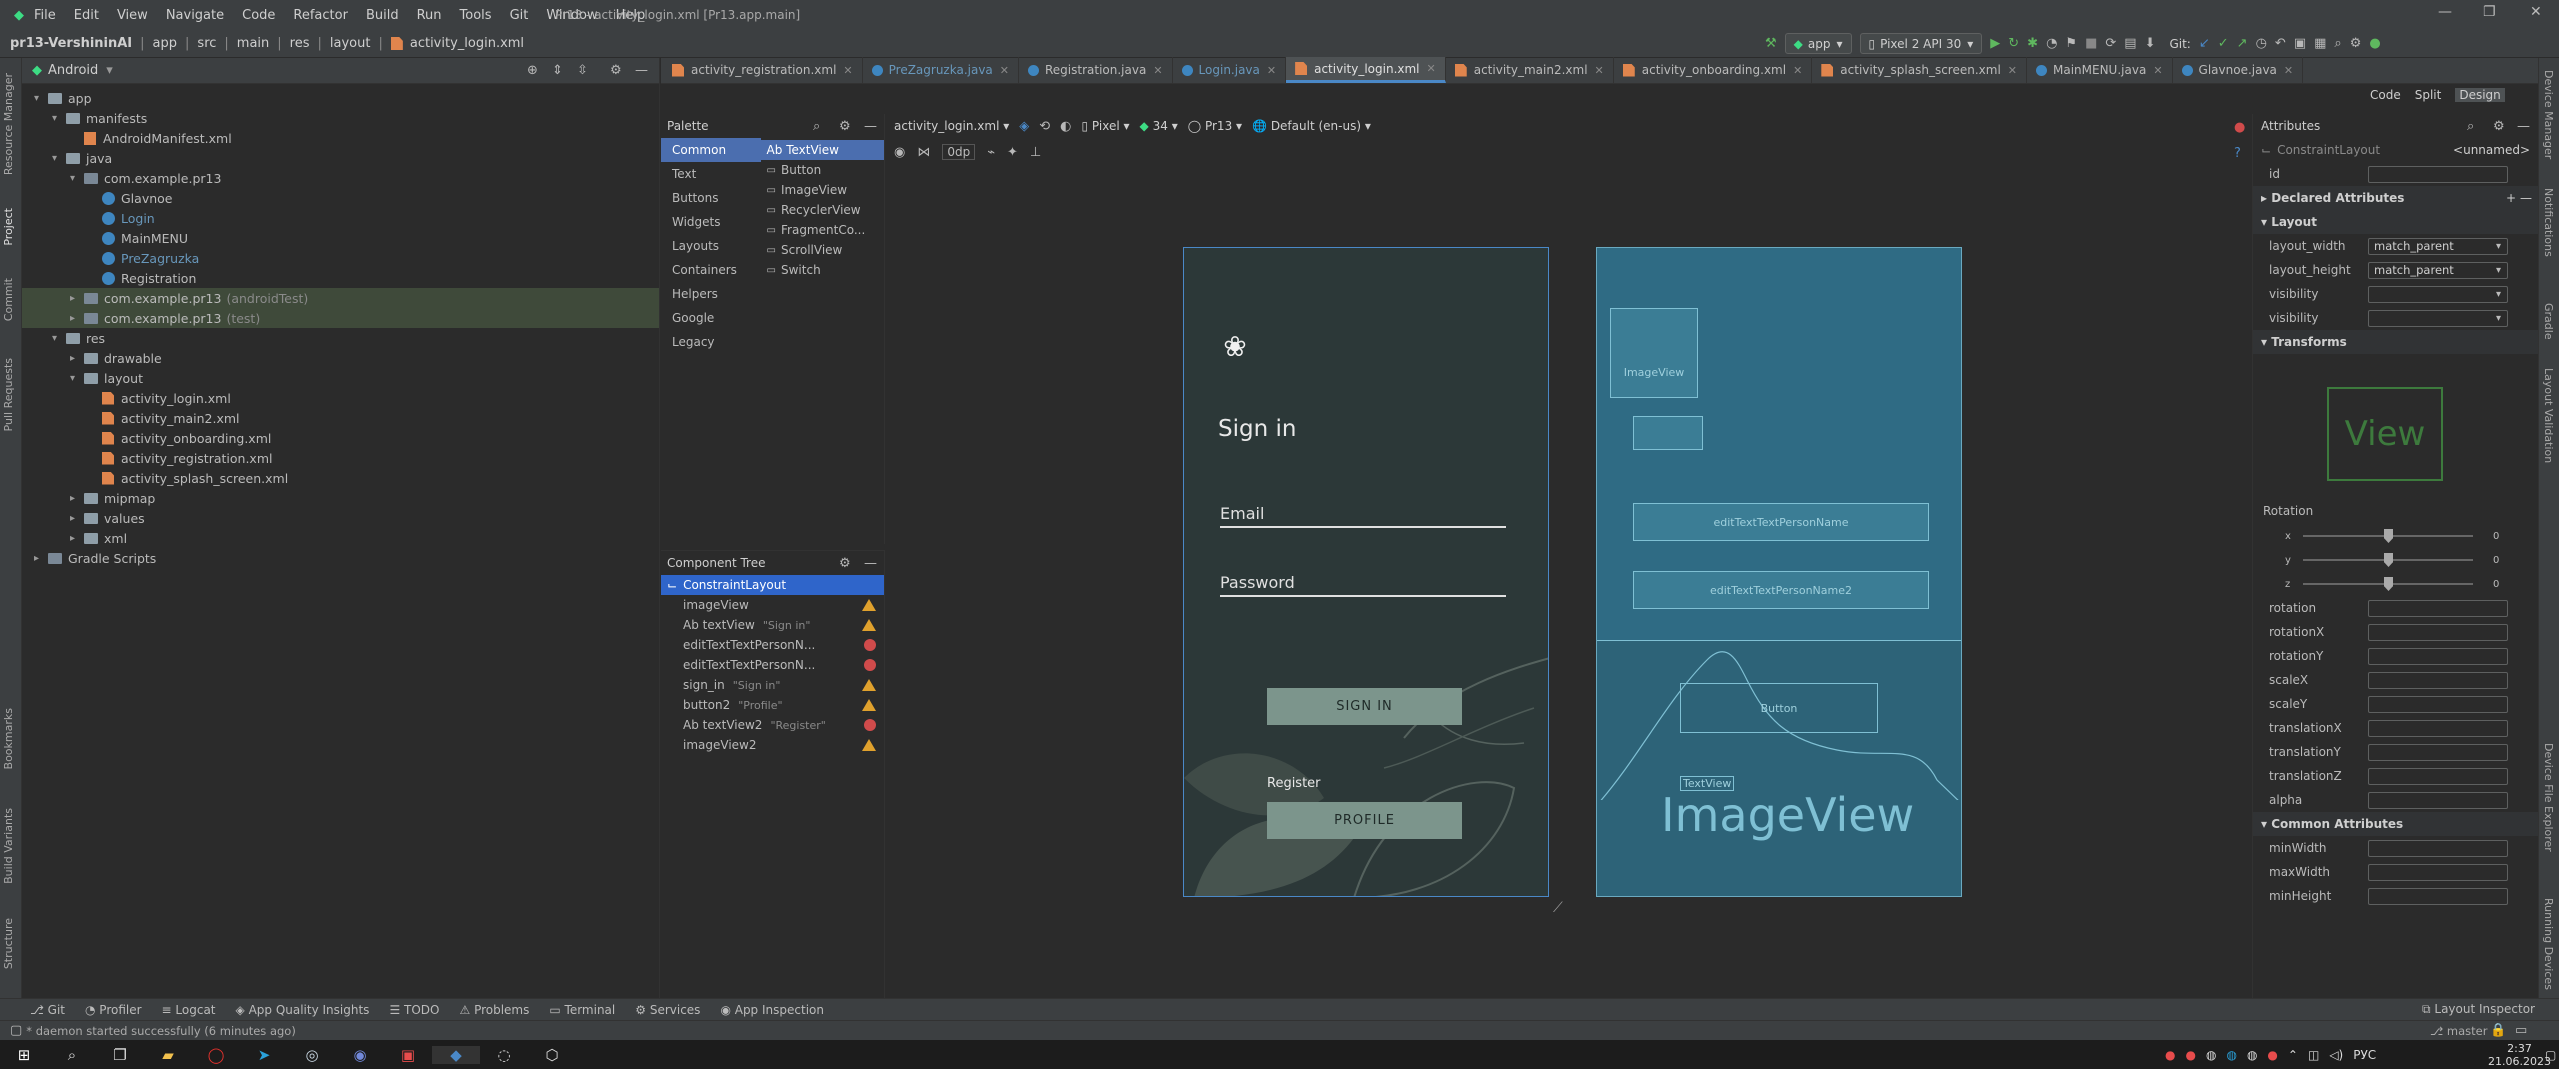  I want to click on minimize-icon: —, so click(2445, 12).